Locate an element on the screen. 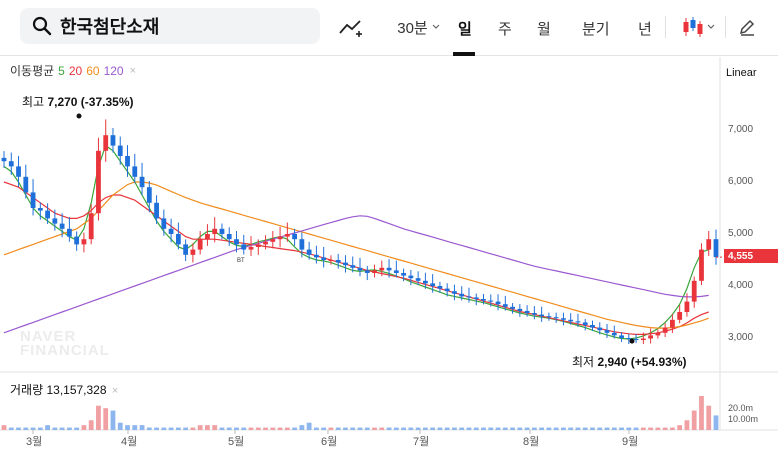 The width and height of the screenshot is (778, 450). stock-search-box: 한국첨단소재 is located at coordinates (170, 26).